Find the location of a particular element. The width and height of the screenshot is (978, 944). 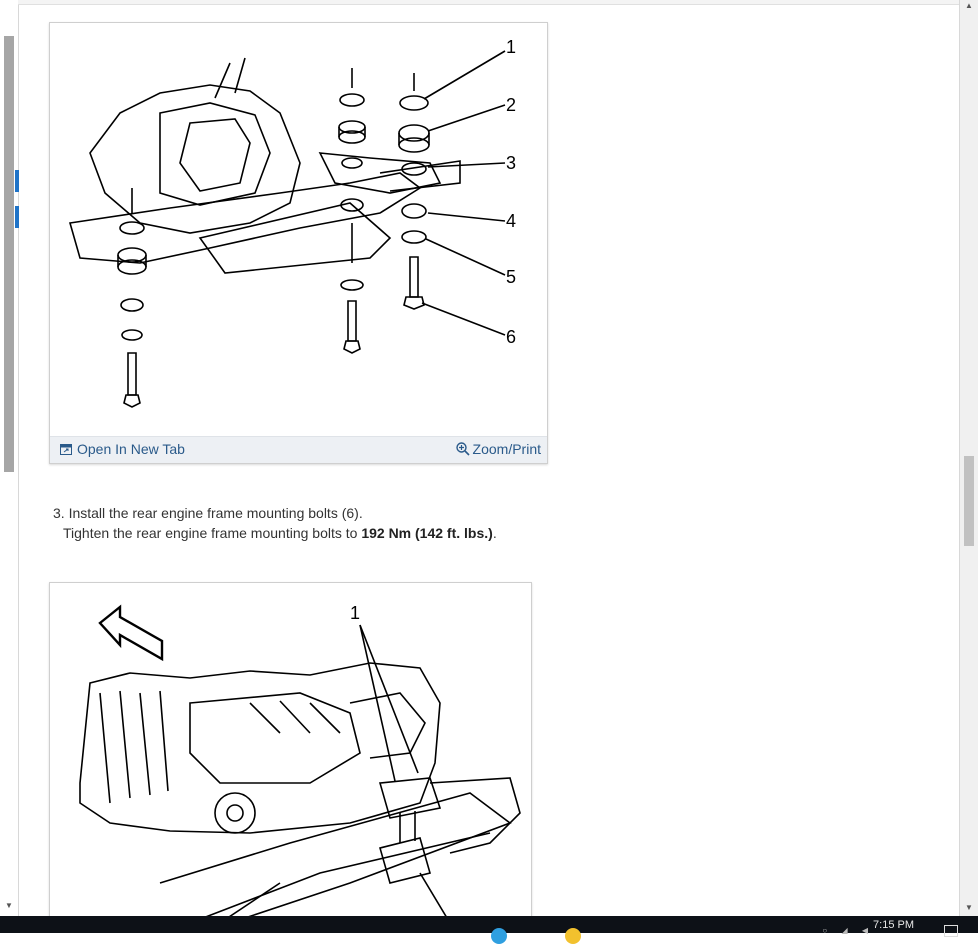

torque-suffix: . is located at coordinates (494, 533).